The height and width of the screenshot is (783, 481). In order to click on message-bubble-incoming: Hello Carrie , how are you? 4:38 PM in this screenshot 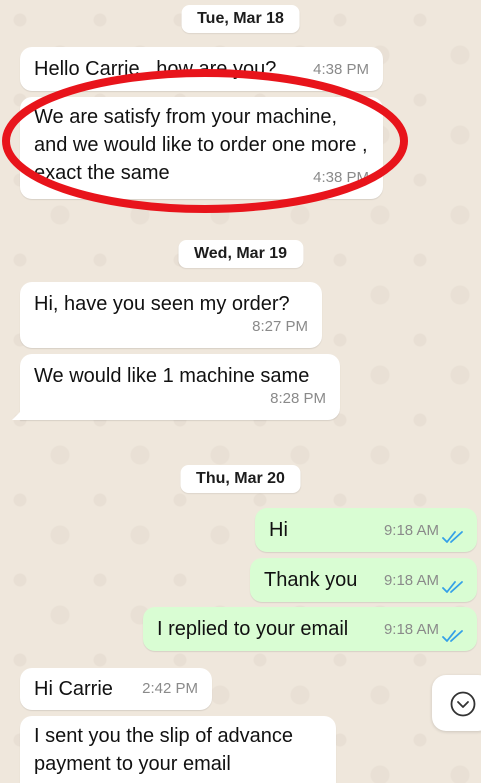, I will do `click(201, 69)`.